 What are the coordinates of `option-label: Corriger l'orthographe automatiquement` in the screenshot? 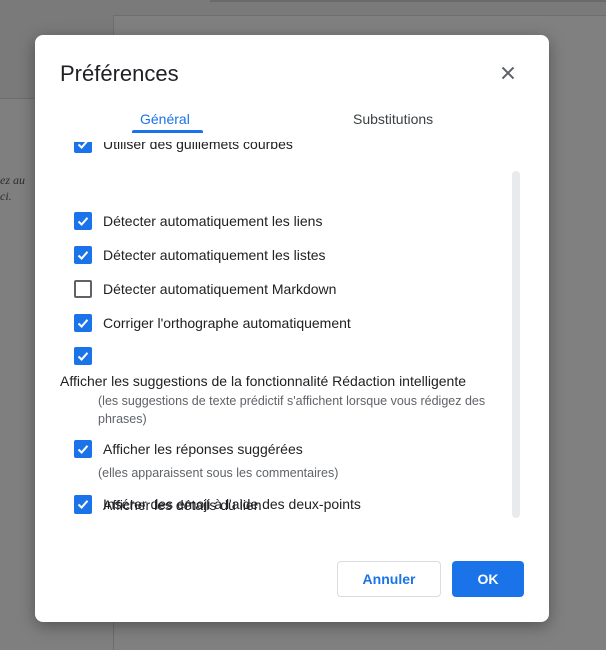 It's located at (227, 323).